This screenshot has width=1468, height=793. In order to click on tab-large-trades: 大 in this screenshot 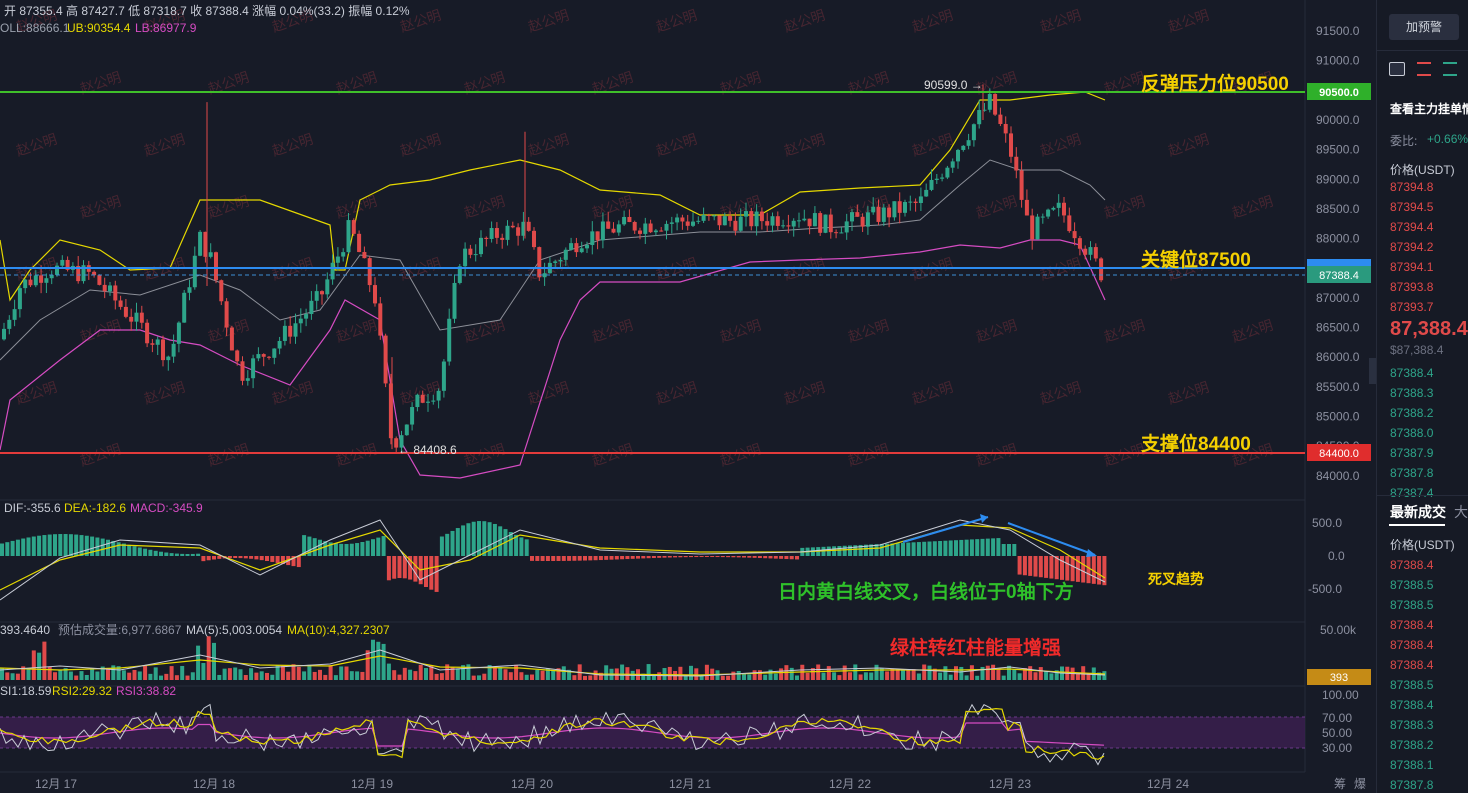, I will do `click(1461, 512)`.